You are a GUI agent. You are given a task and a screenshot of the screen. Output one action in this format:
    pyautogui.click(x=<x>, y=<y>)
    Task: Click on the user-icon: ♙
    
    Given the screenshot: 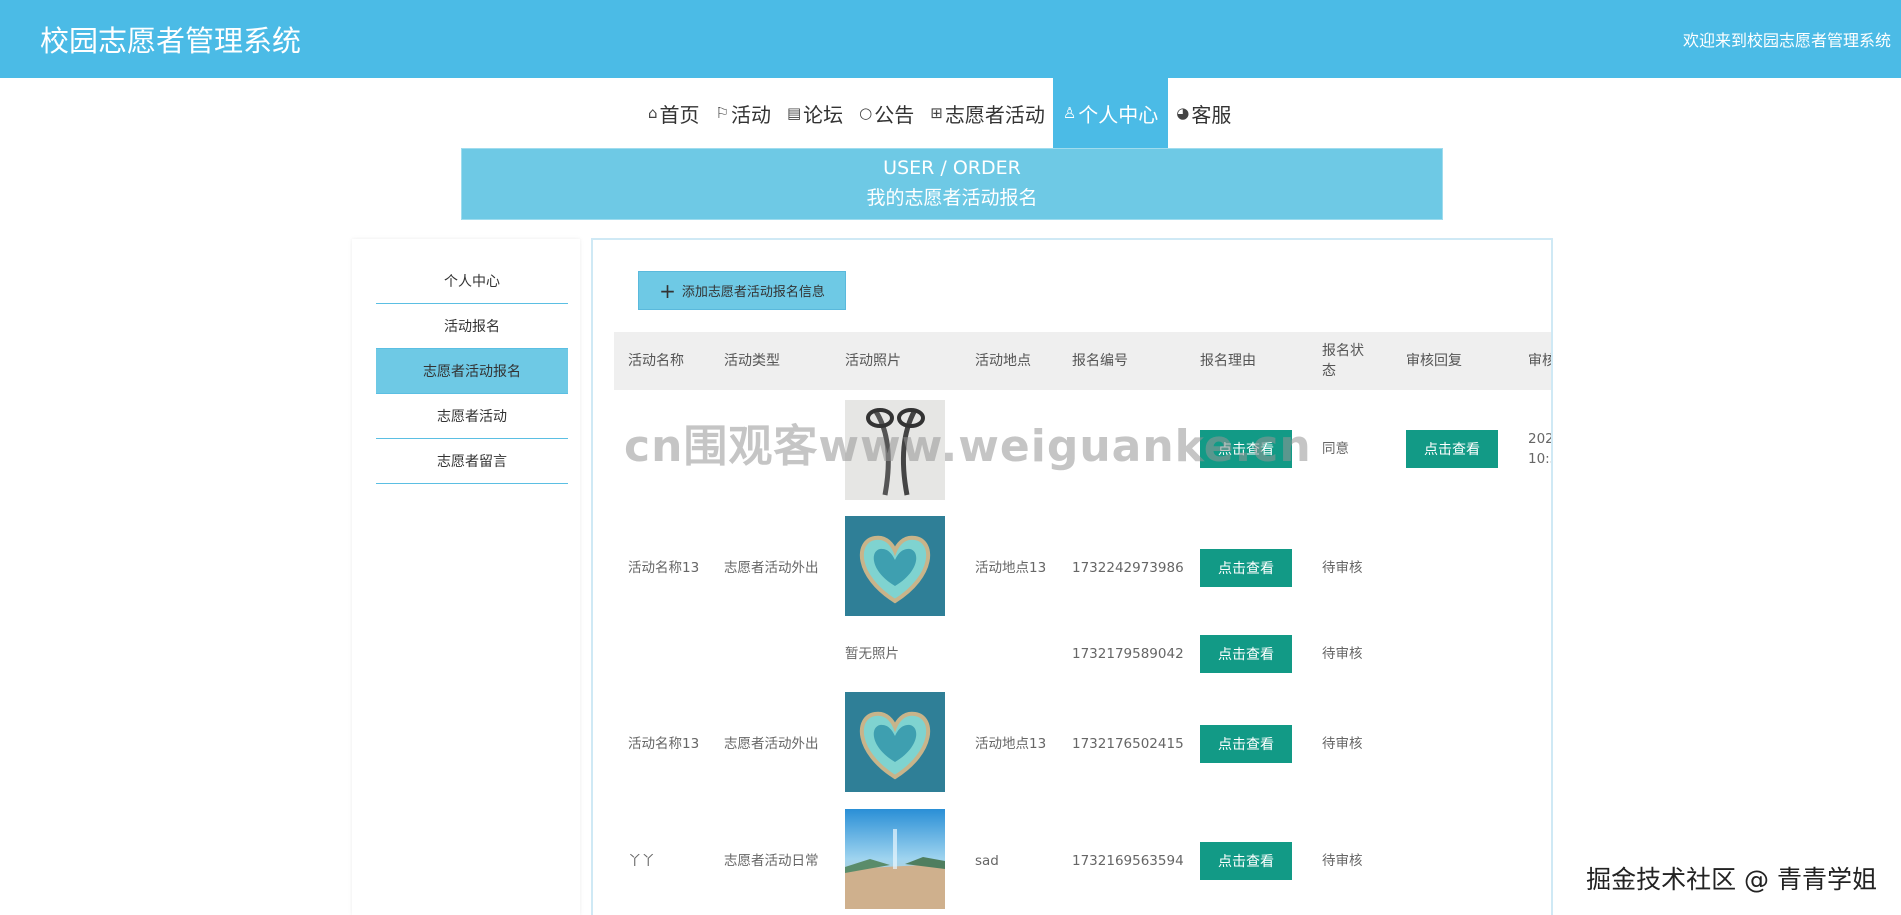 What is the action you would take?
    pyautogui.click(x=1069, y=113)
    